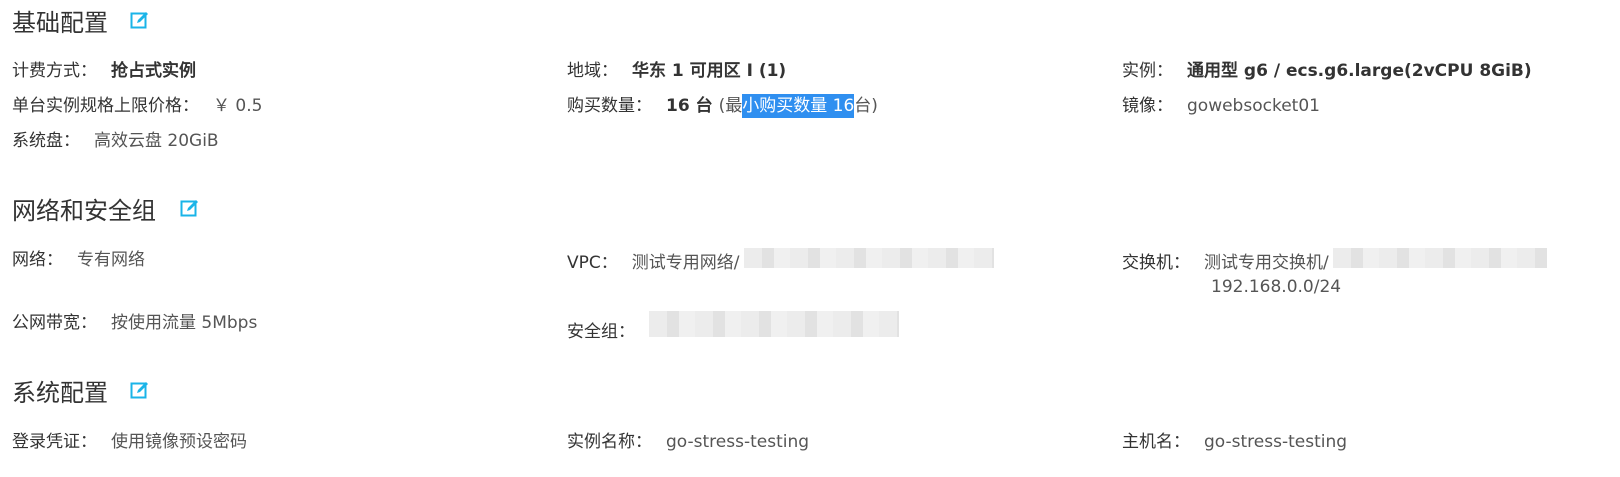 The image size is (1620, 477). I want to click on field-value: 使用镜像预设密码, so click(179, 442).